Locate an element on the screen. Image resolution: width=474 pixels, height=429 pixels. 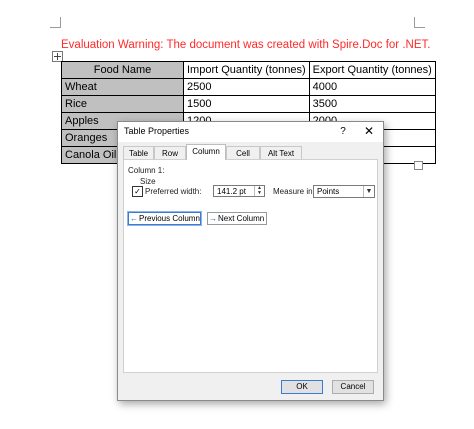
header-import-quantity: Import Quantity (tonnes) is located at coordinates (246, 70).